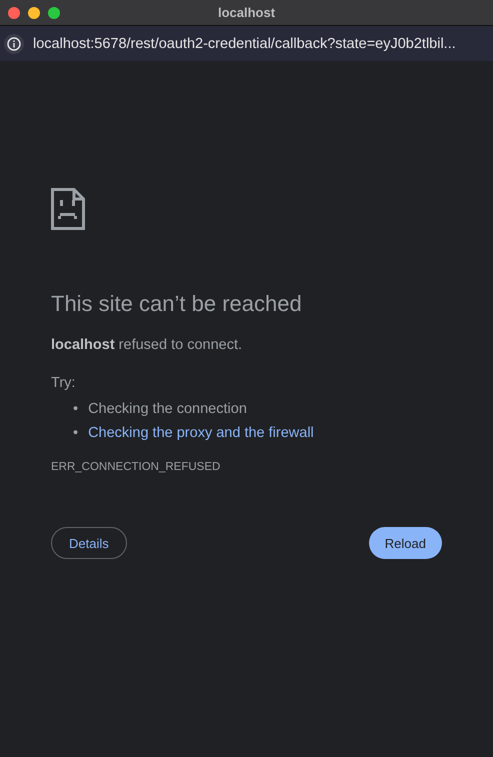 Image resolution: width=493 pixels, height=757 pixels. Describe the element at coordinates (147, 345) in the screenshot. I see `error-message: localhost refused to connect.` at that location.